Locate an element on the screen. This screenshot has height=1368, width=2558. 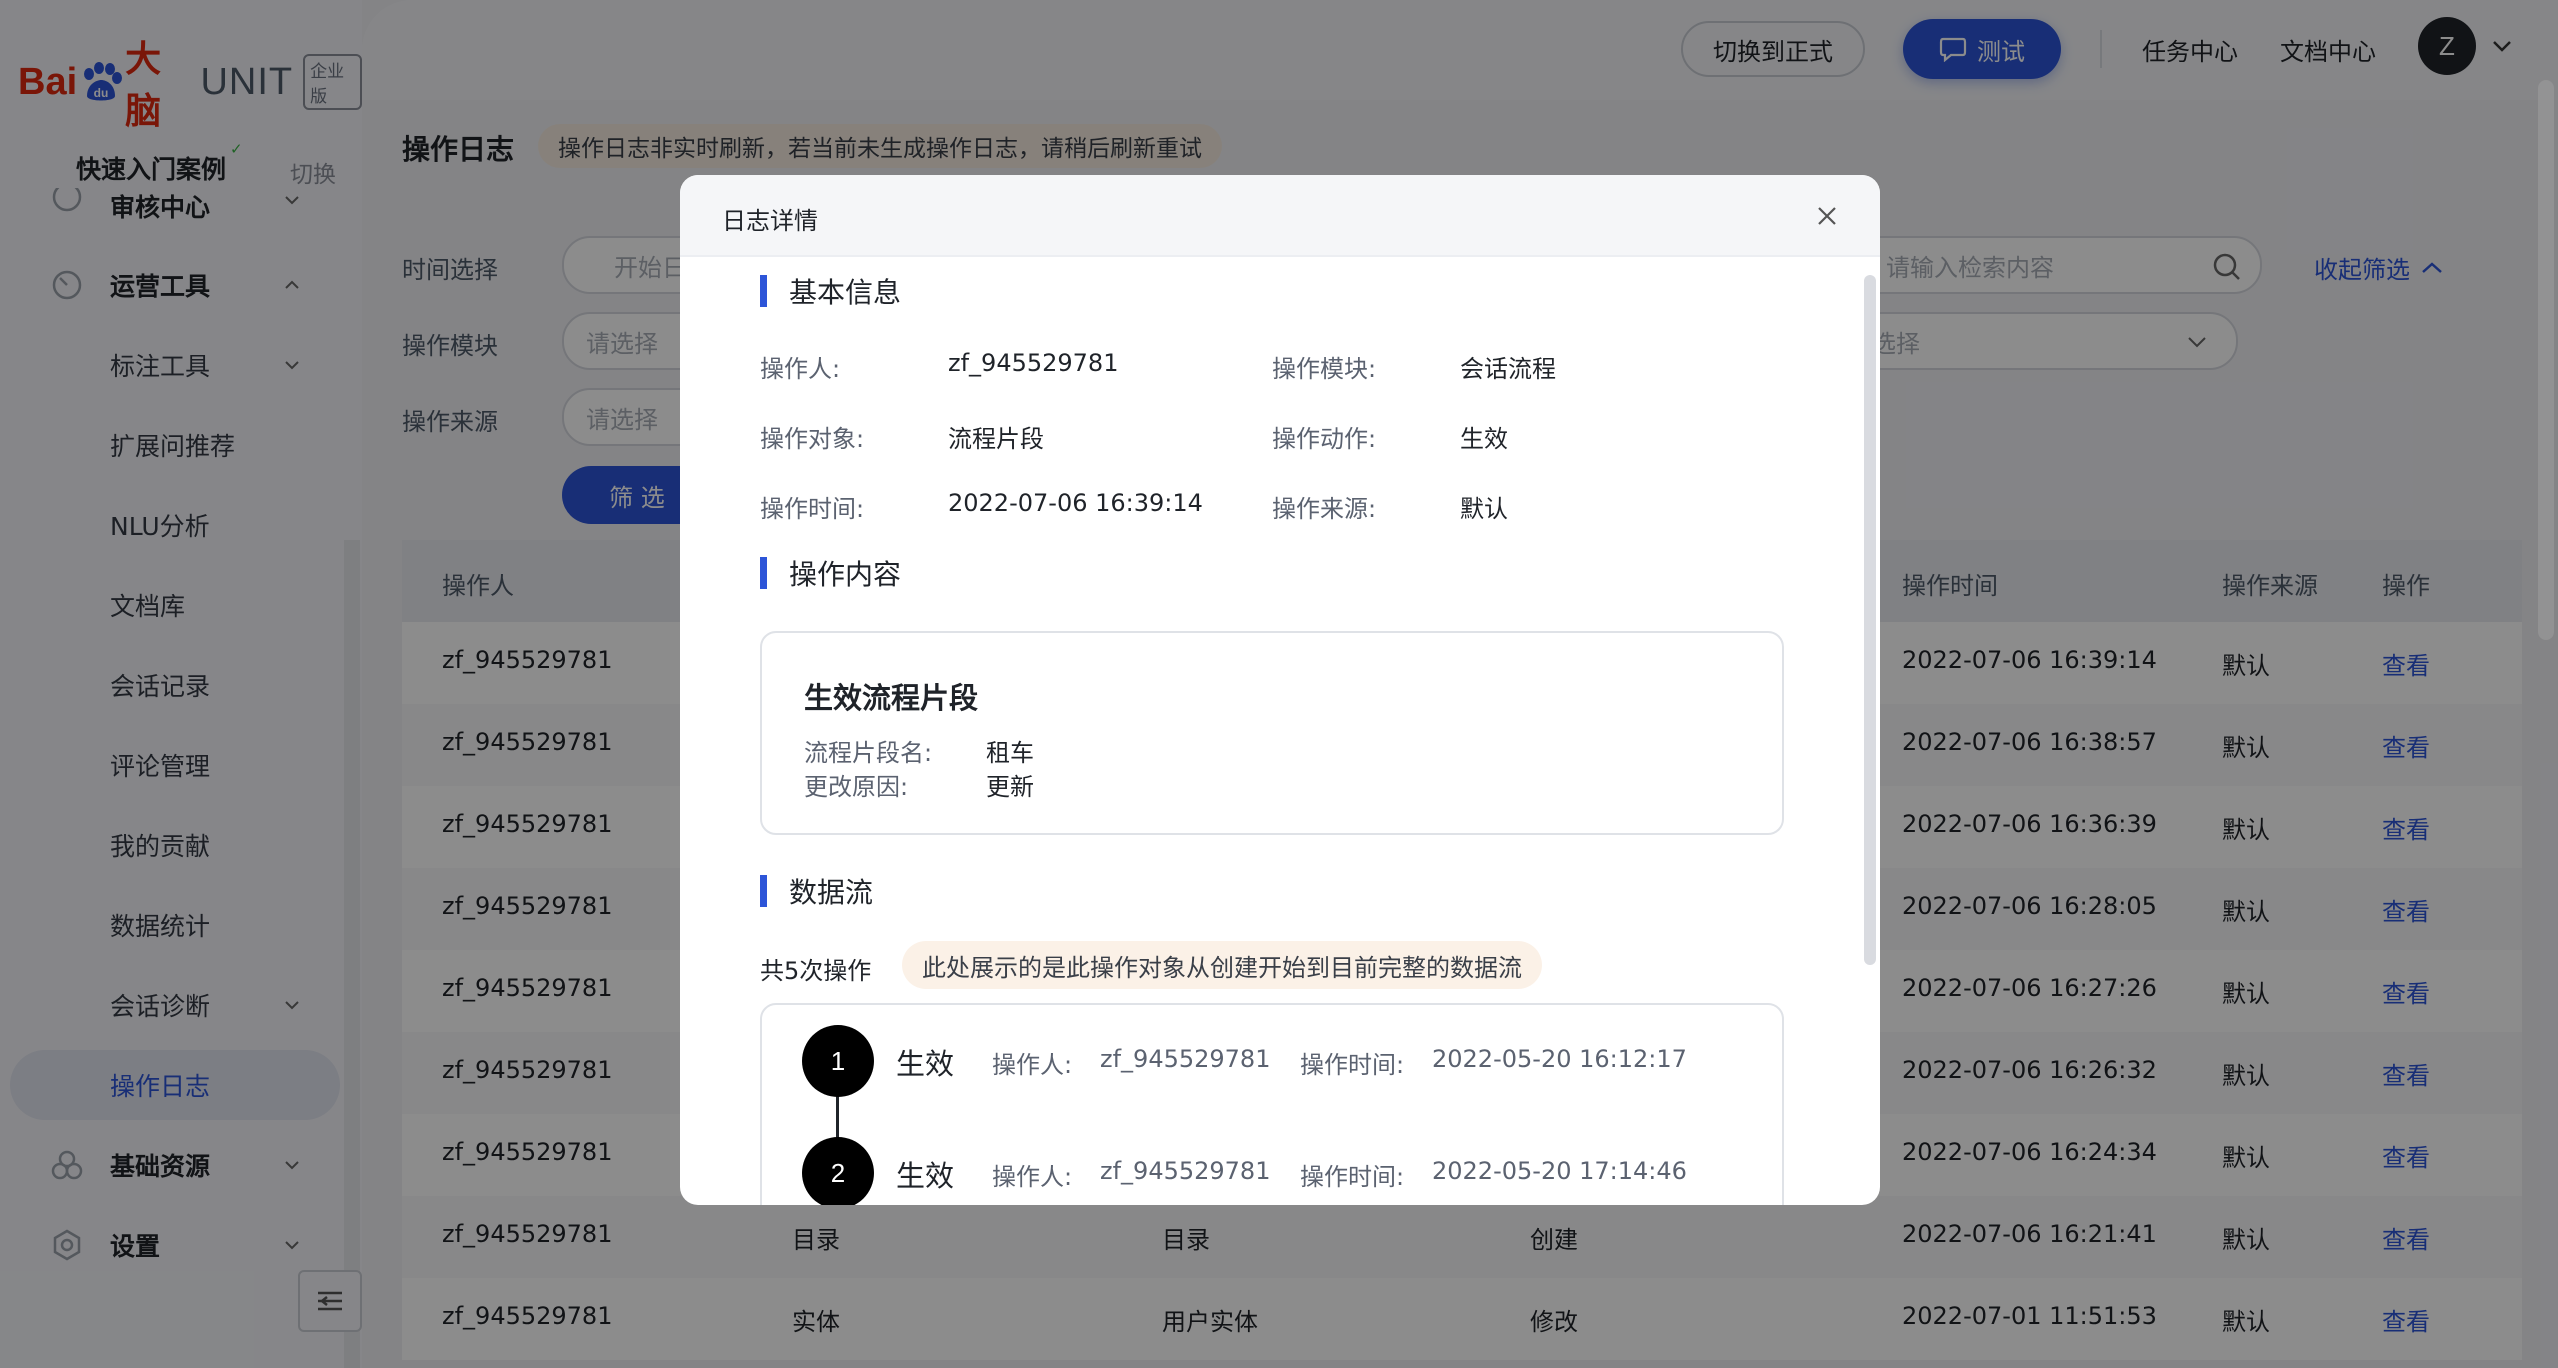
op-content-title-text: 操作内容 is located at coordinates (845, 574).